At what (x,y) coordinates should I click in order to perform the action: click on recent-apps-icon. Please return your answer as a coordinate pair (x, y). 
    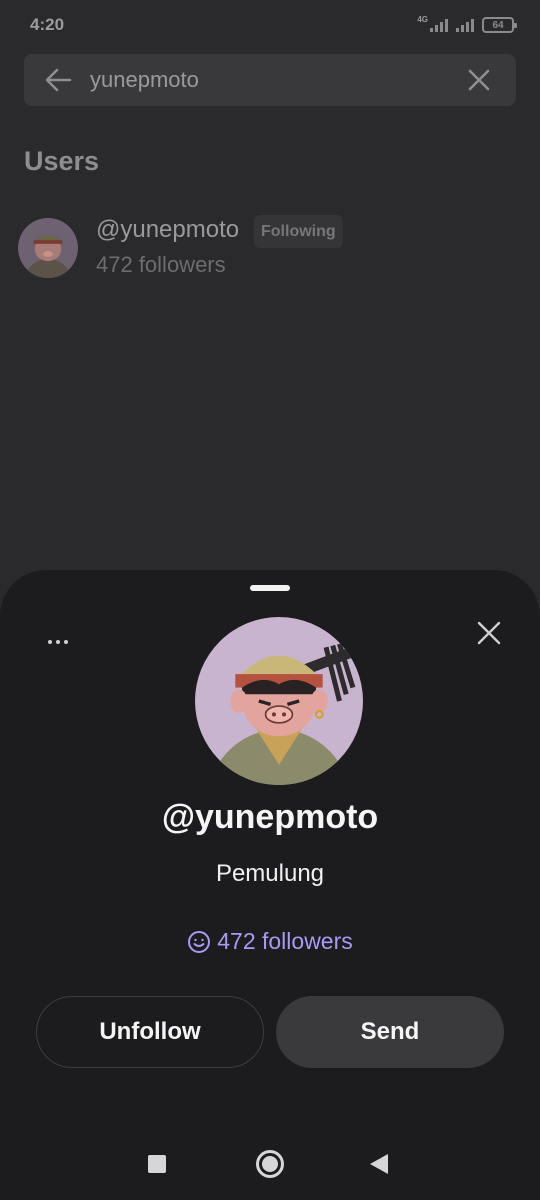
    Looking at the image, I should click on (157, 1164).